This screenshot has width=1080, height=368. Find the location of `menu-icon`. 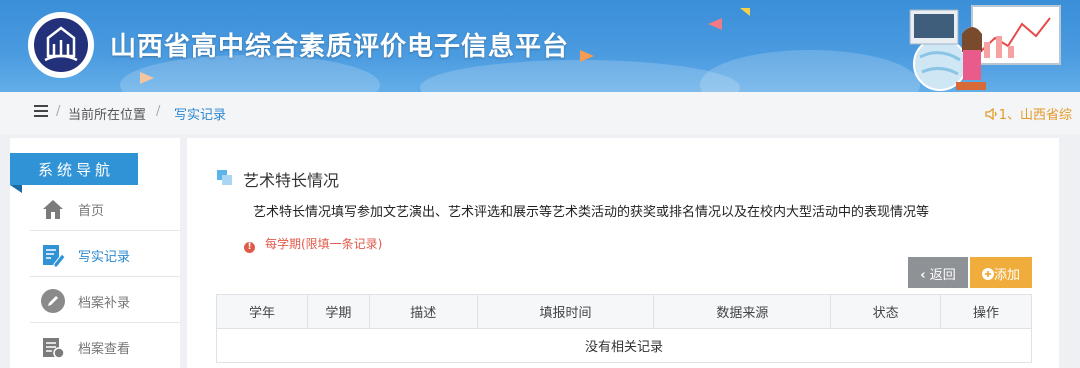

menu-icon is located at coordinates (41, 111).